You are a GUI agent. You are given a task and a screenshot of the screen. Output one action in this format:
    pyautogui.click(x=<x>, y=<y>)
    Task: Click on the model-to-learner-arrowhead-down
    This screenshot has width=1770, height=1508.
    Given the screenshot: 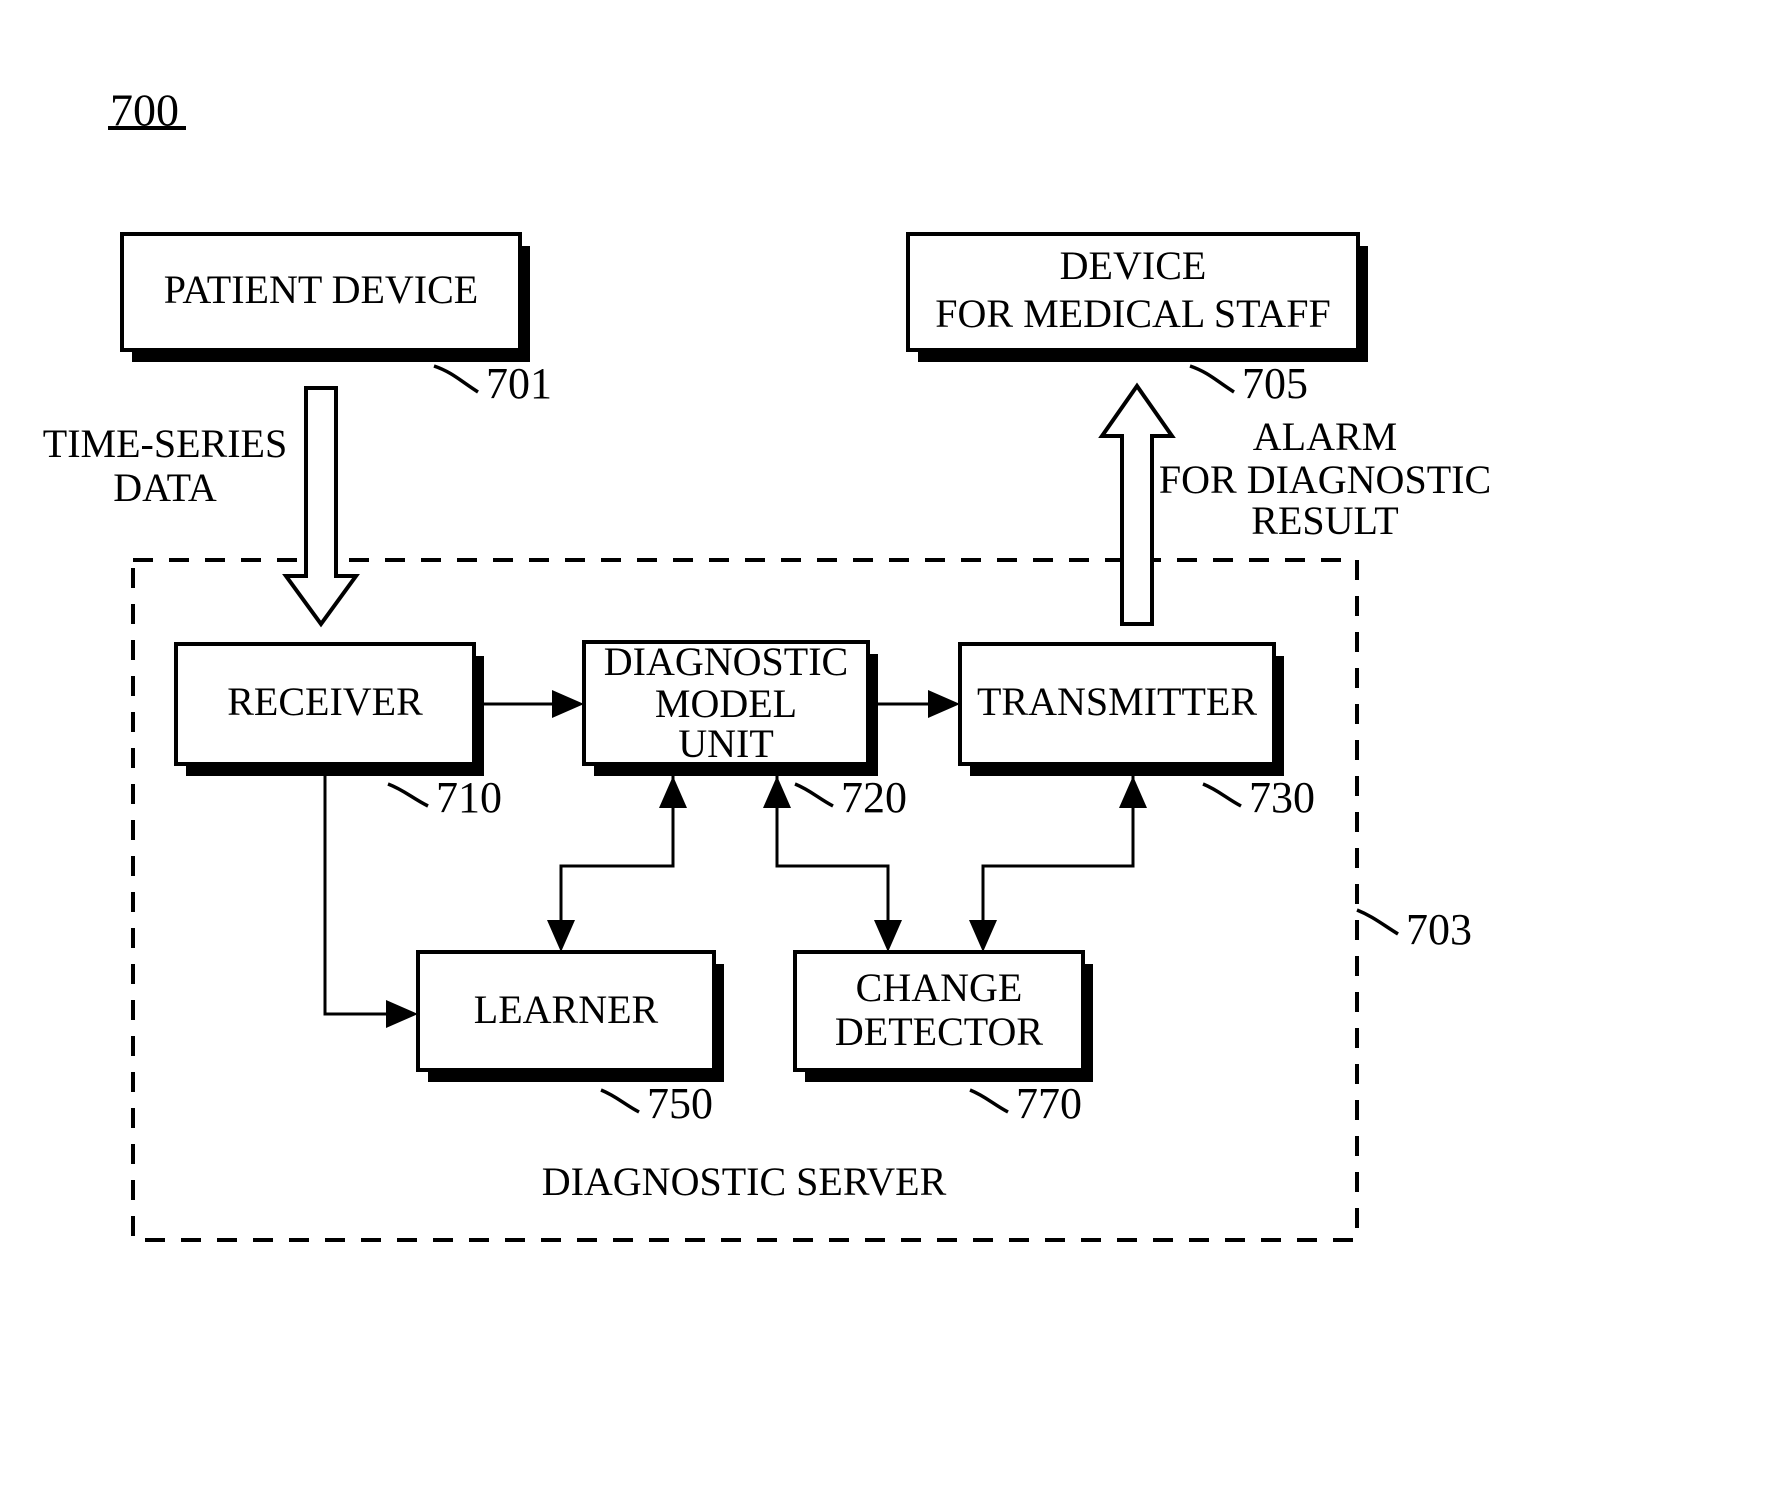 What is the action you would take?
    pyautogui.click(x=561, y=936)
    